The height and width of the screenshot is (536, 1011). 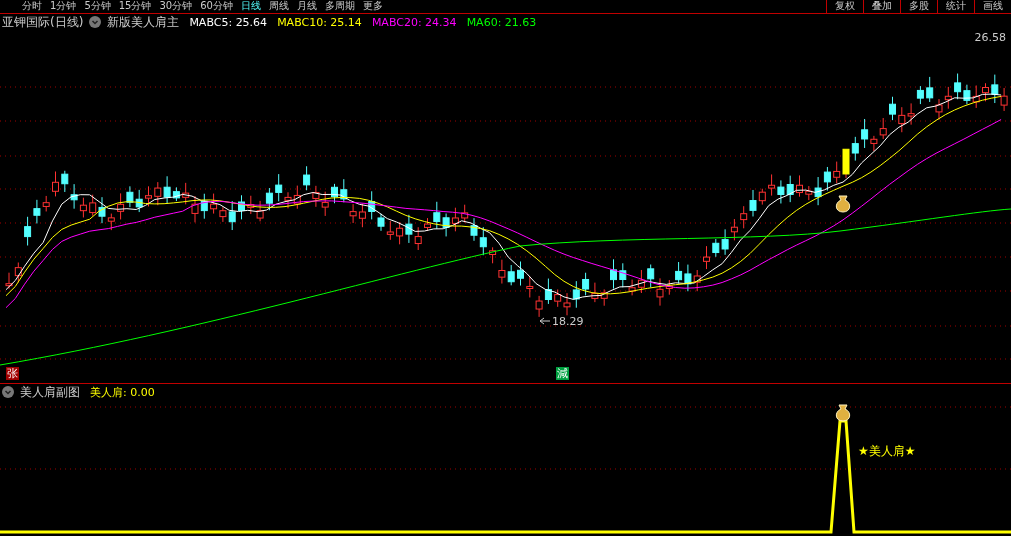 I want to click on signal-badge: 減, so click(x=562, y=373).